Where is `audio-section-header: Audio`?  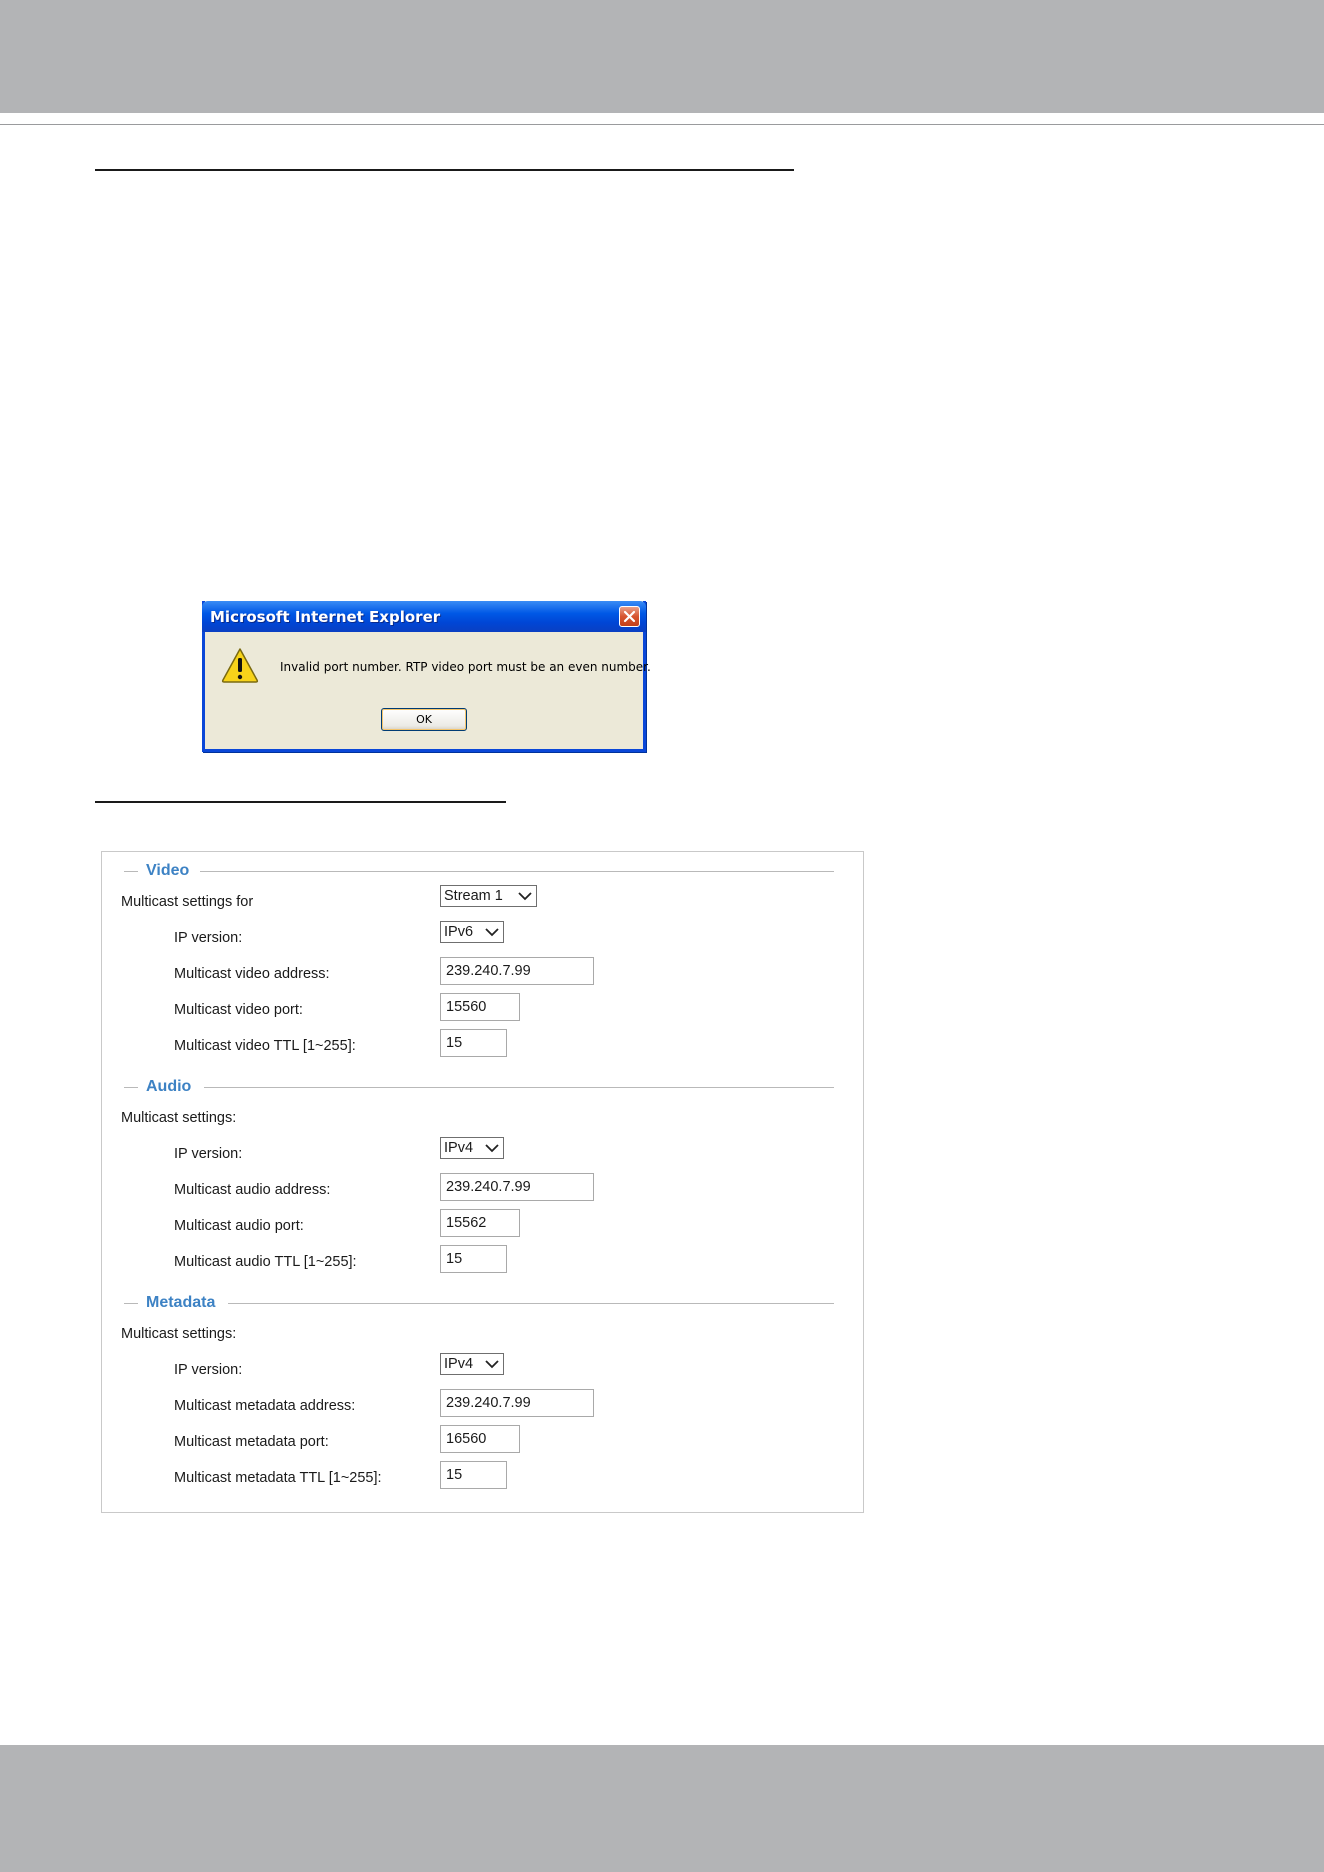 audio-section-header: Audio is located at coordinates (483, 1088).